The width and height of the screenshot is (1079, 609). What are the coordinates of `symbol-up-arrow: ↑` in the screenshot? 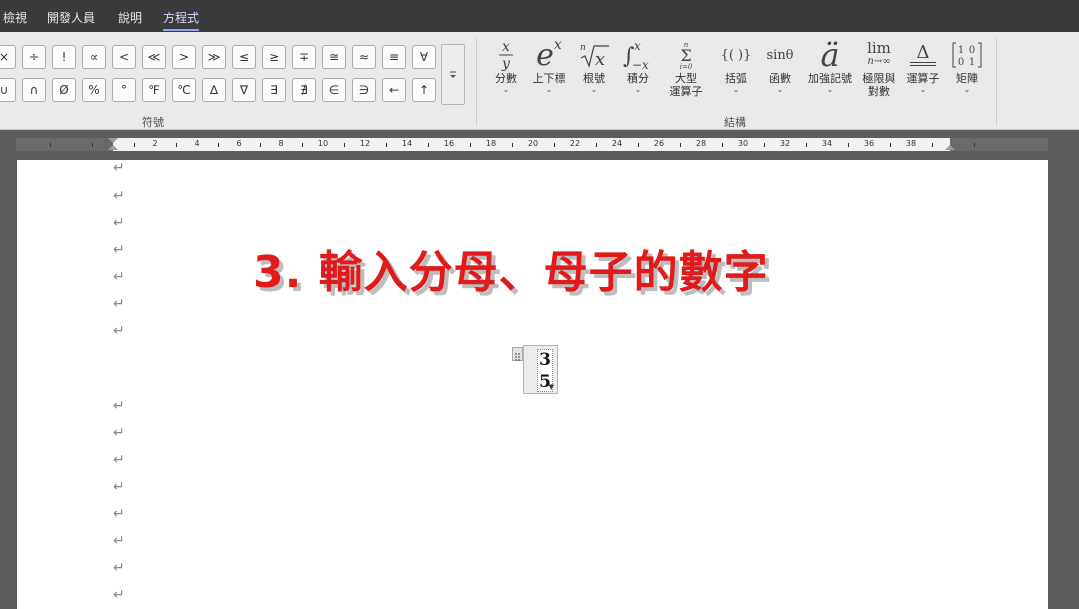 It's located at (424, 90).